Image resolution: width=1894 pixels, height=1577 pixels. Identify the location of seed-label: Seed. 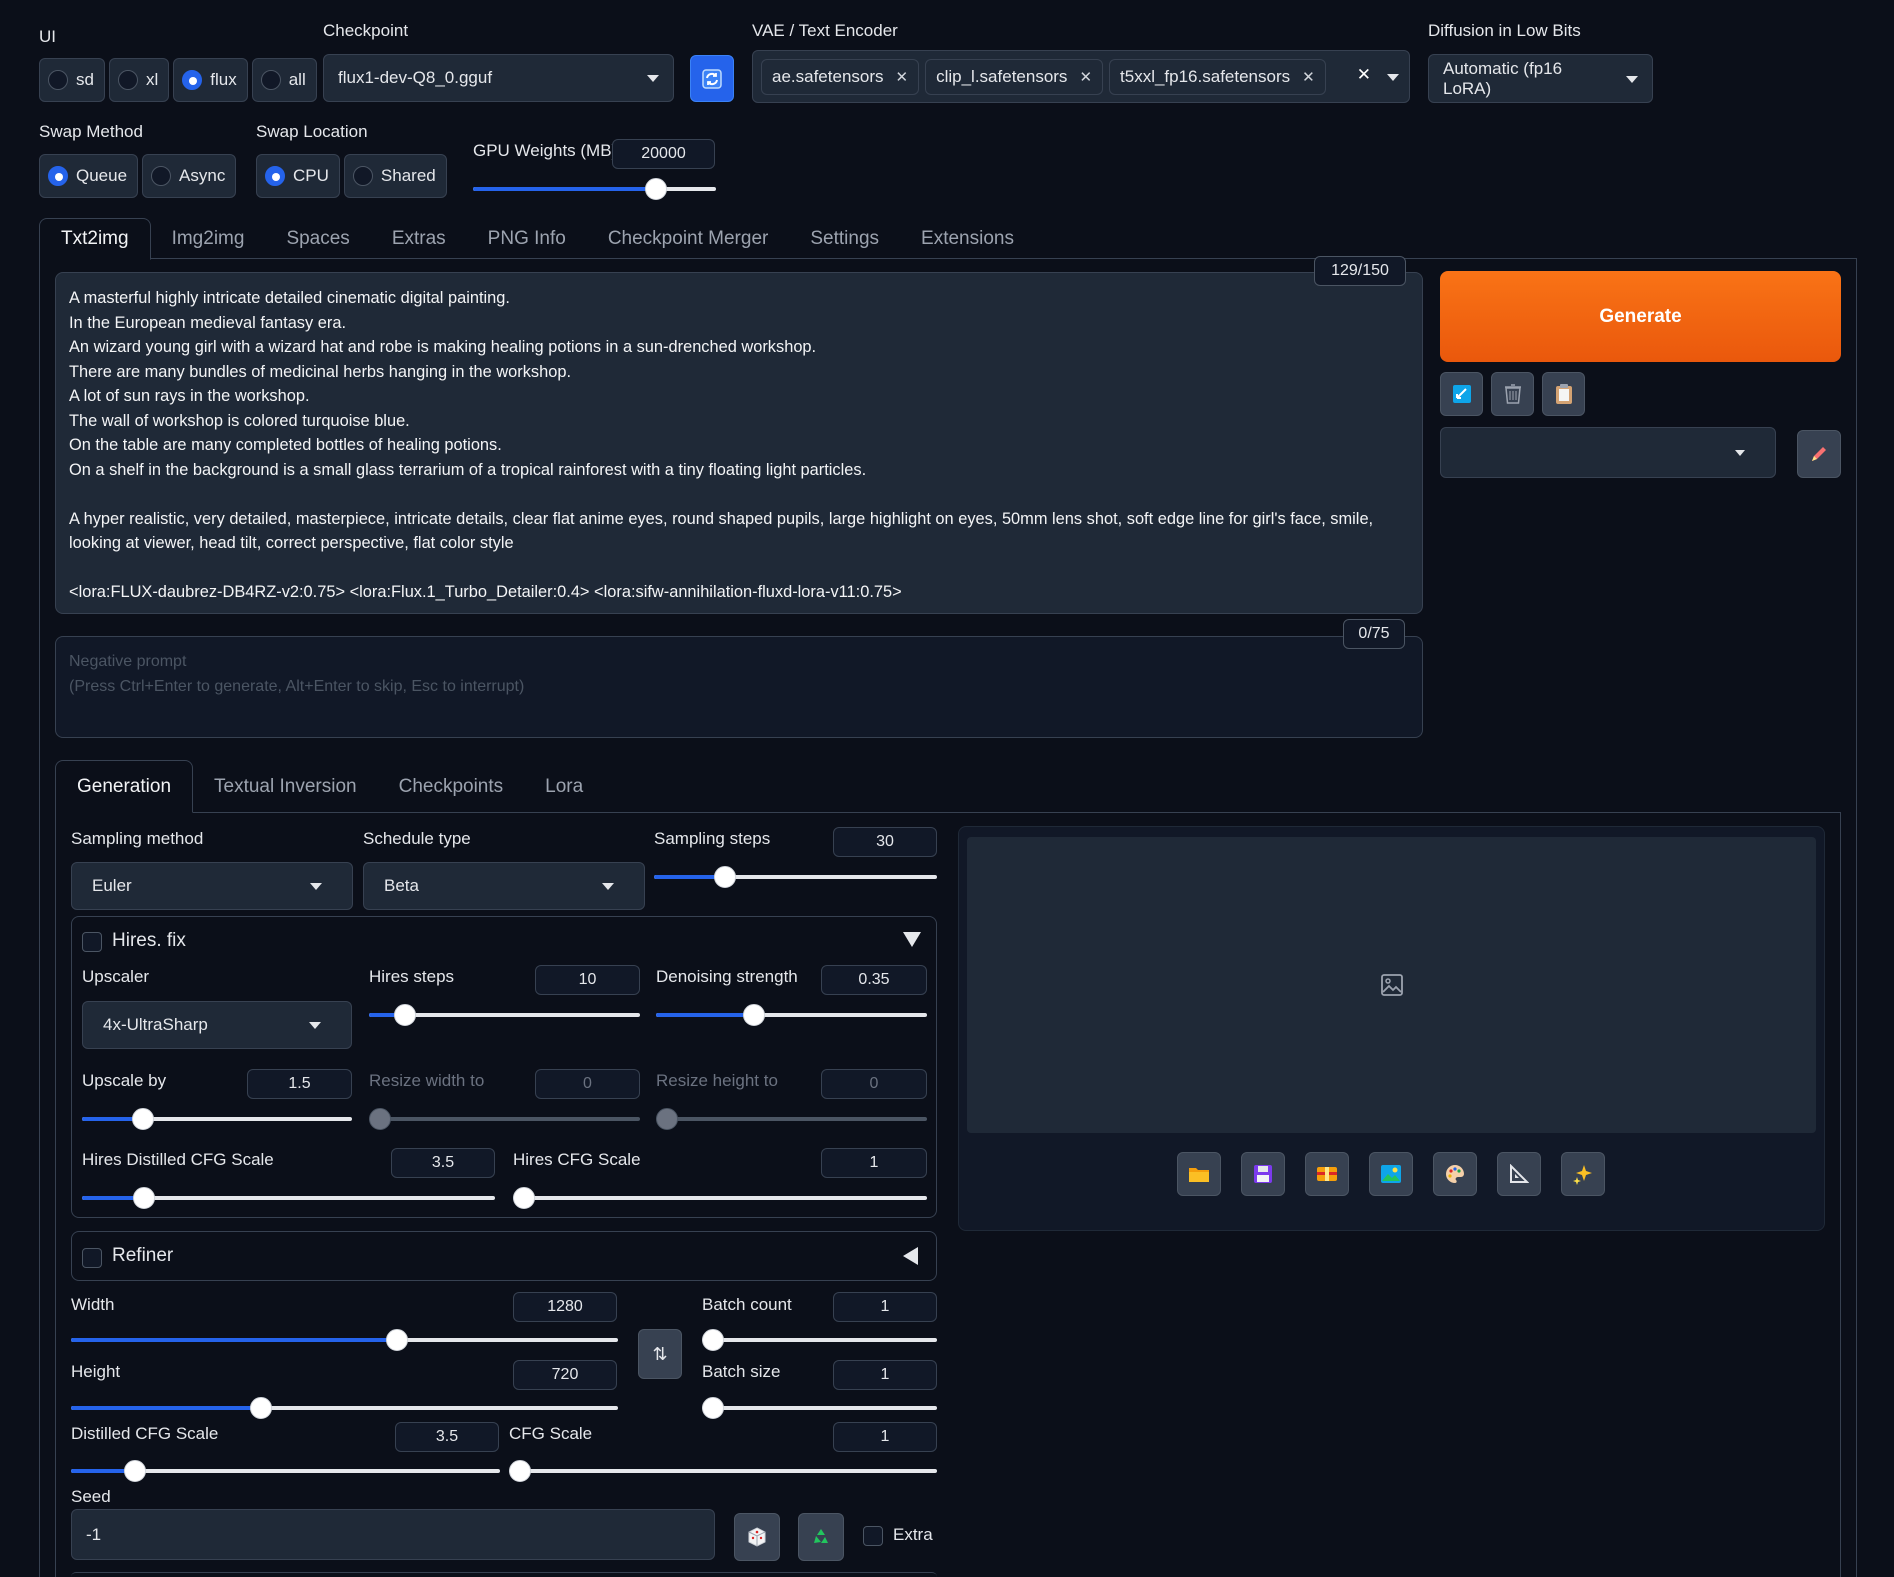
(91, 1496).